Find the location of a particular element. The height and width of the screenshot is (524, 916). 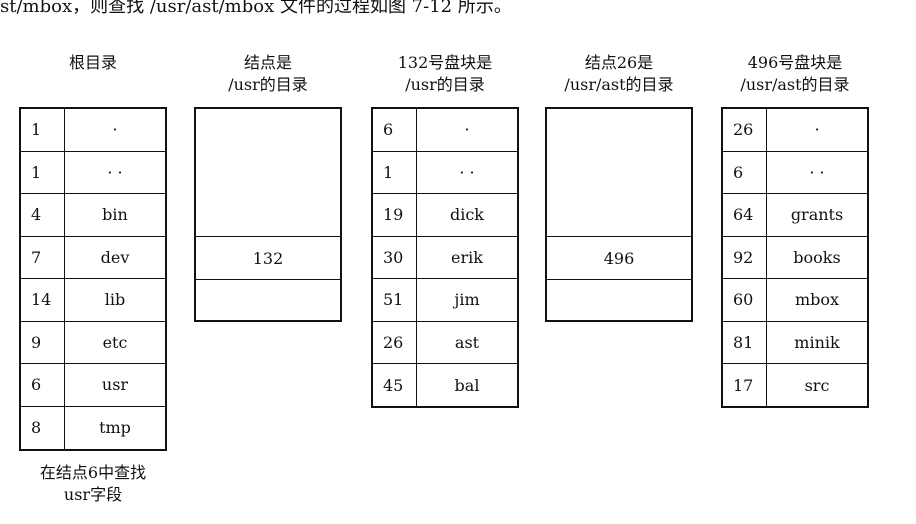

root-footer-line1: 在结点6中查找 is located at coordinates (93, 472).